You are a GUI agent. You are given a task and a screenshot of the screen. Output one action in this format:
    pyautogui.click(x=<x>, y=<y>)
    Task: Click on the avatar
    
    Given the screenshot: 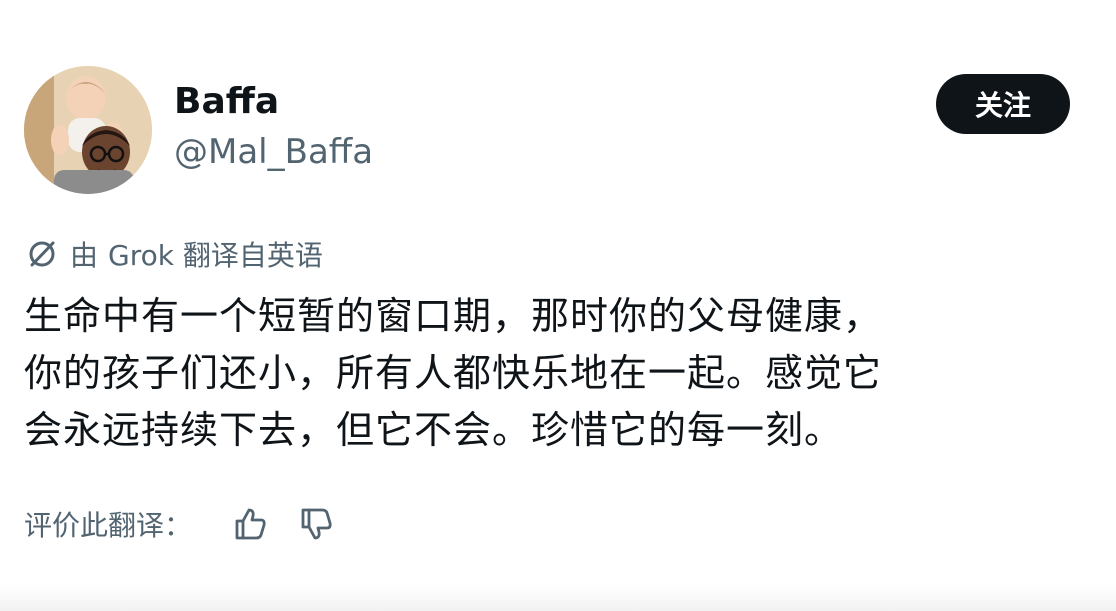 What is the action you would take?
    pyautogui.click(x=88, y=130)
    